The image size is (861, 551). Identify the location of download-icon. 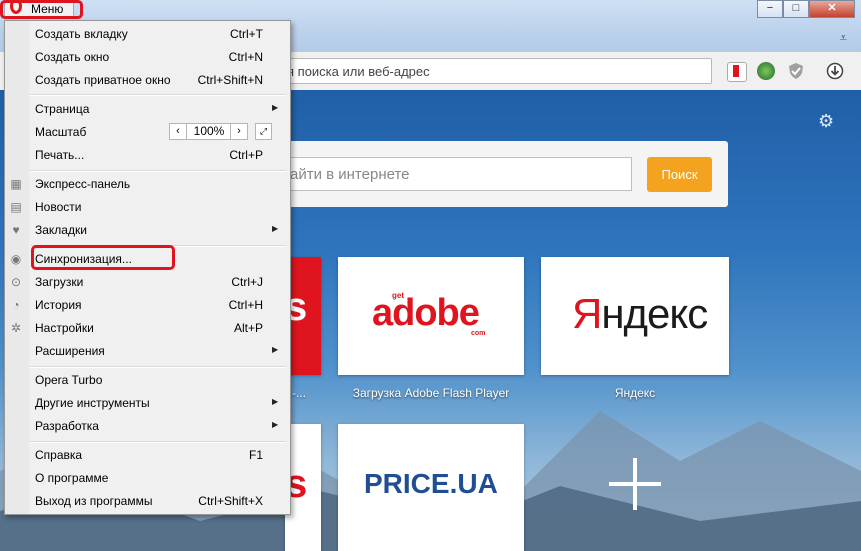
(835, 71).